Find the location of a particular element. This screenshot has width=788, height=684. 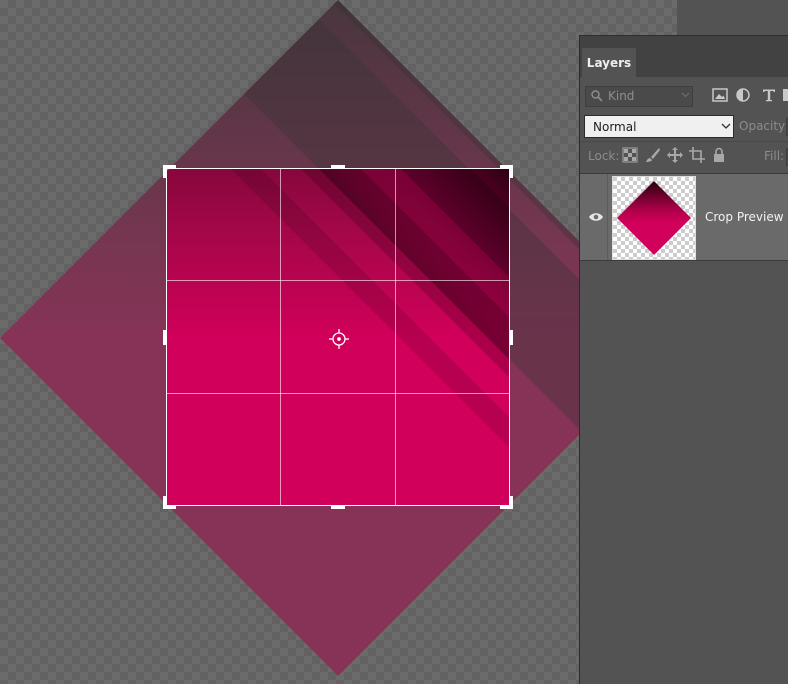

eye-icon is located at coordinates (596, 217).